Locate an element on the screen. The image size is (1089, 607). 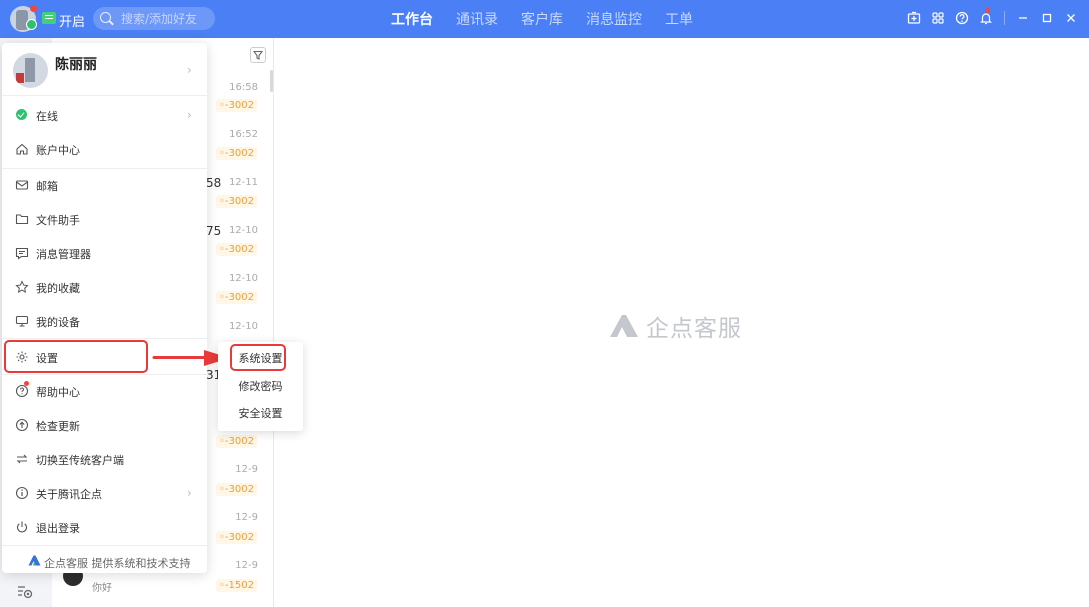
info-icon is located at coordinates (22, 493).